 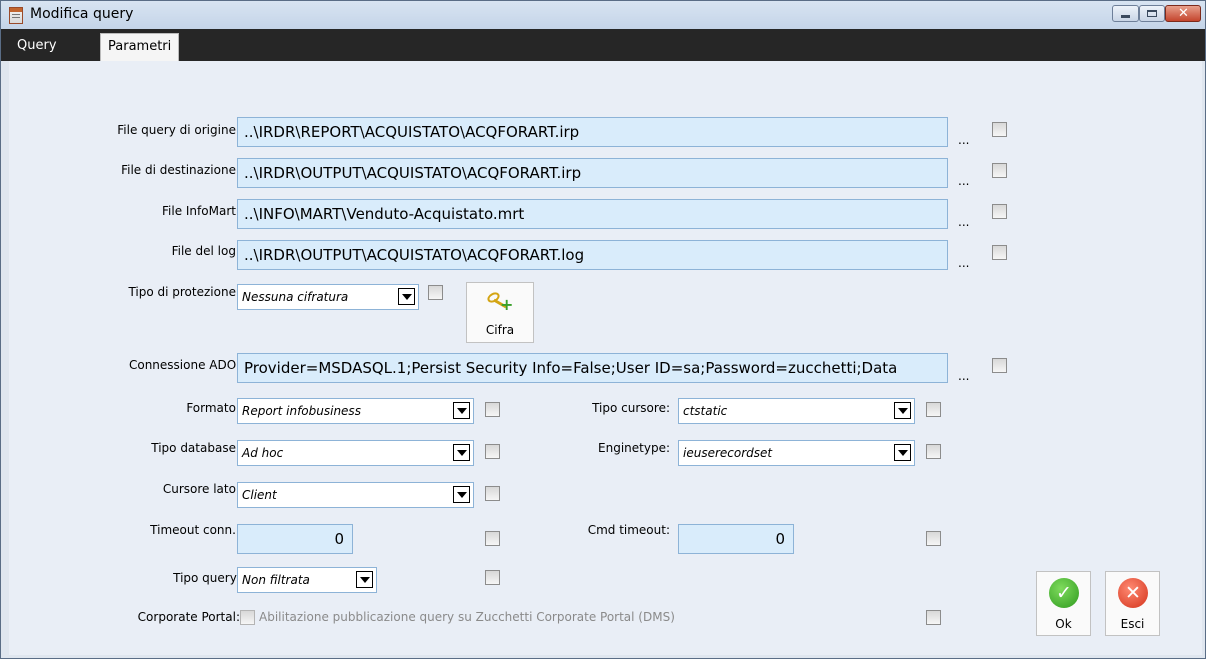 What do you see at coordinates (500, 330) in the screenshot?
I see `cifra-button-label: Cifra` at bounding box center [500, 330].